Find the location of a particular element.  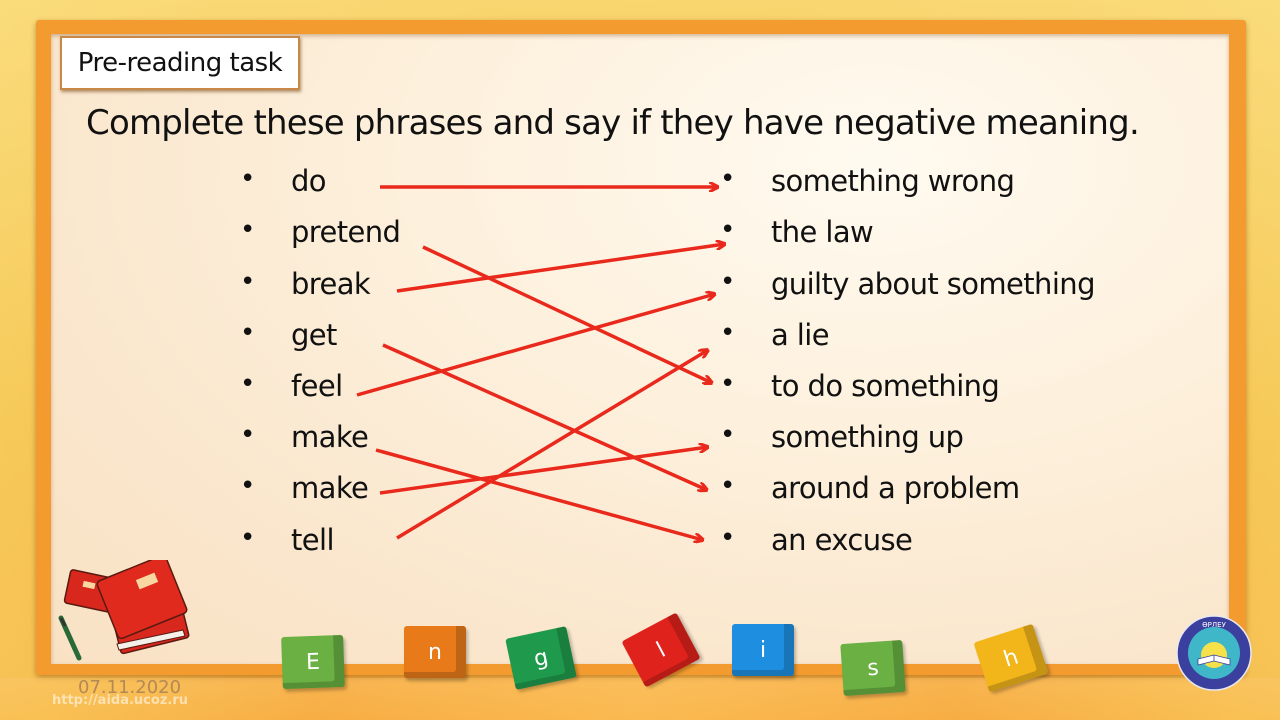

watermark-url: http://aida.ucoz.ru is located at coordinates (120, 700).